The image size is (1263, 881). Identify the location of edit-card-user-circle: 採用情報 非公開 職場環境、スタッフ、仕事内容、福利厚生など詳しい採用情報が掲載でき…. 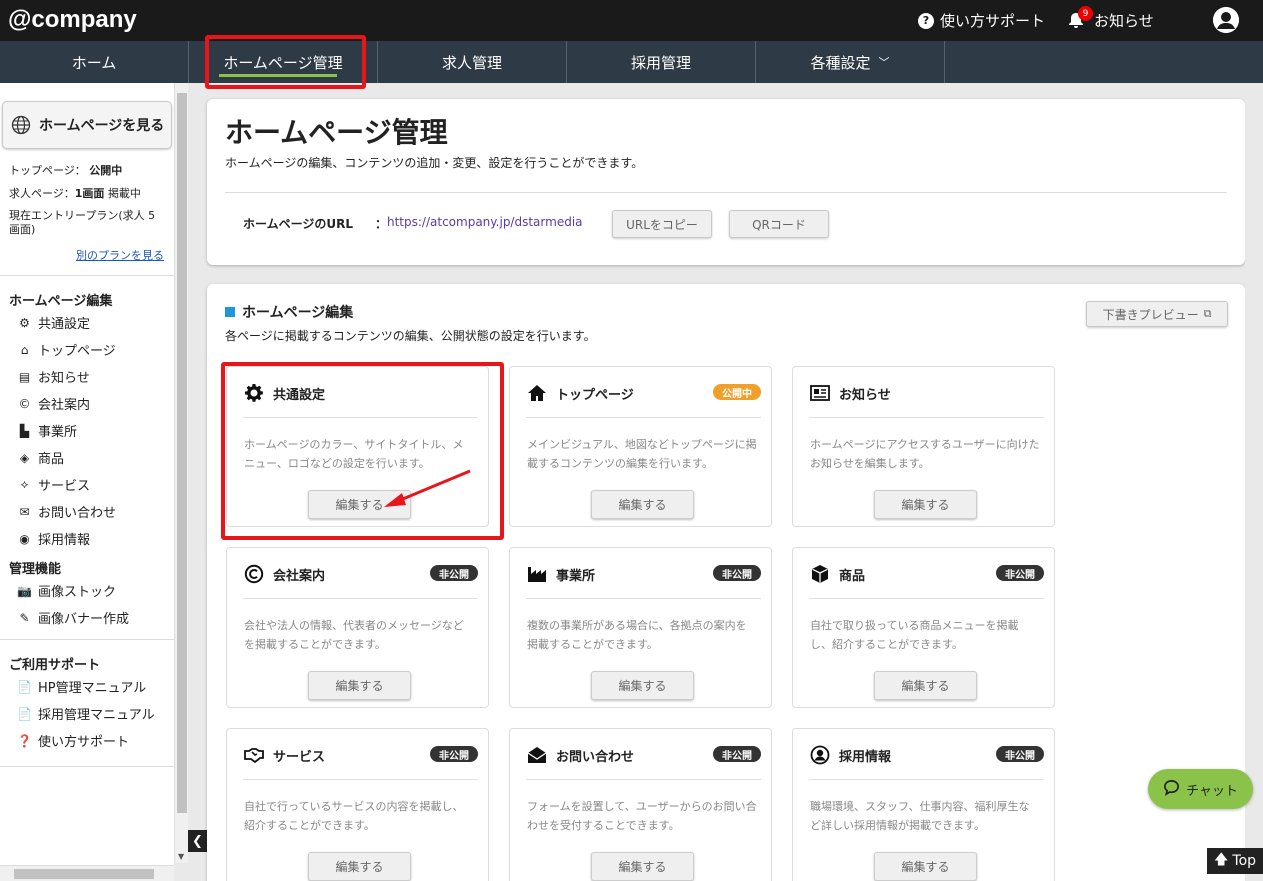
(923, 804).